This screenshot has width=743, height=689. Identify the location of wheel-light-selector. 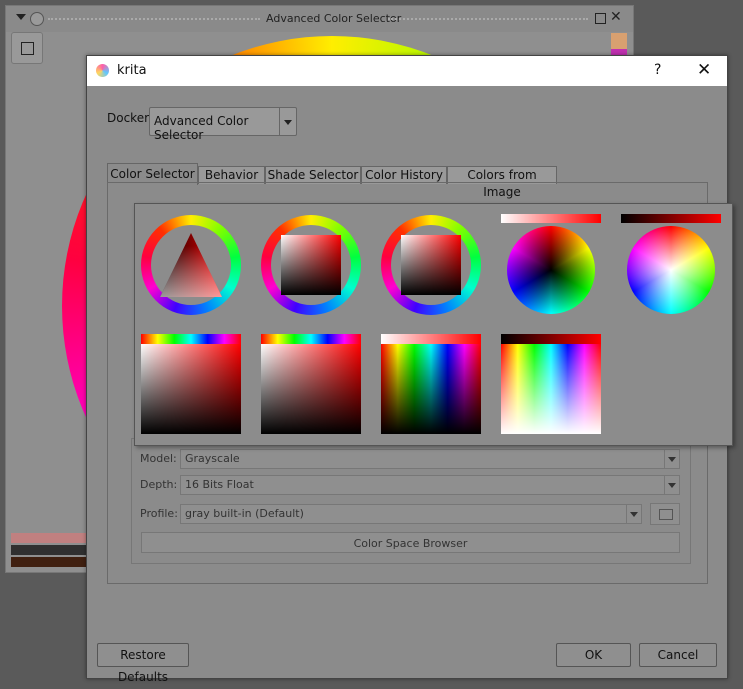
(671, 264).